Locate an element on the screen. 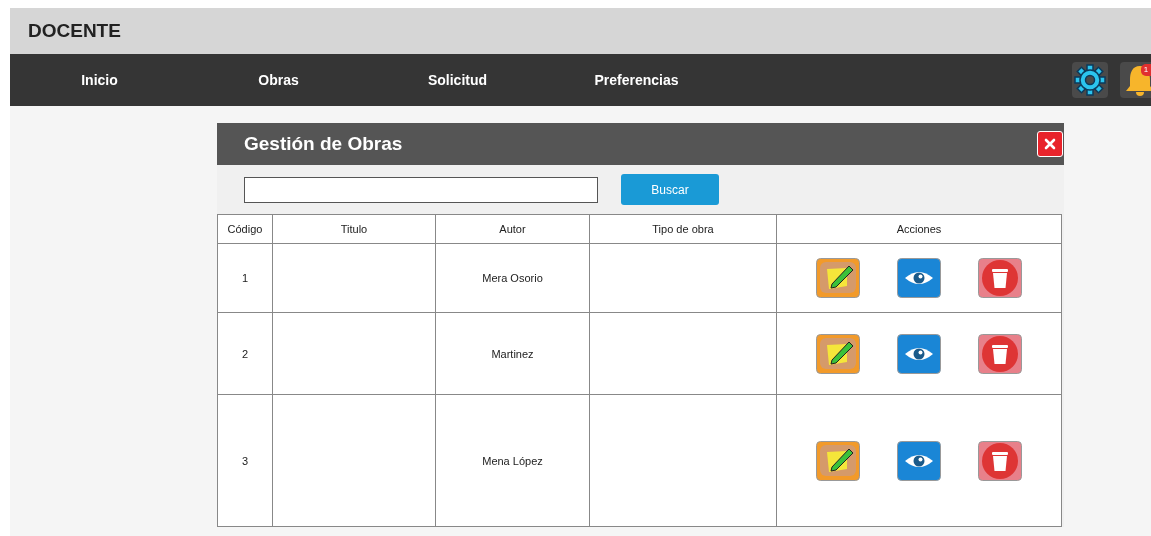 This screenshot has height=536, width=1151. column-header: Titulo is located at coordinates (354, 229).